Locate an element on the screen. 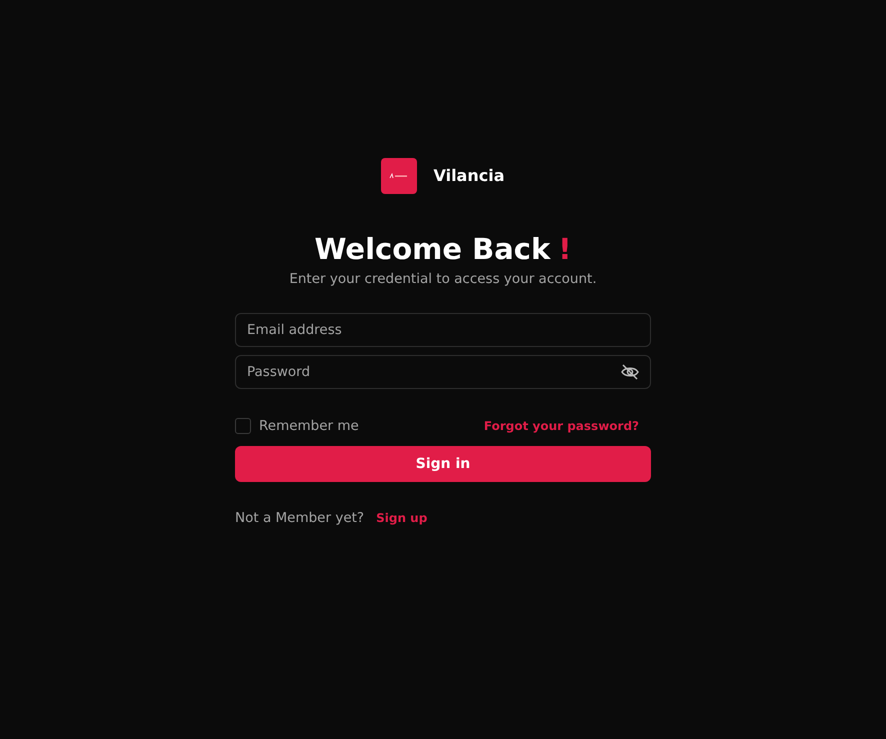 The image size is (886, 739). sign-in-button: Sign in is located at coordinates (443, 464).